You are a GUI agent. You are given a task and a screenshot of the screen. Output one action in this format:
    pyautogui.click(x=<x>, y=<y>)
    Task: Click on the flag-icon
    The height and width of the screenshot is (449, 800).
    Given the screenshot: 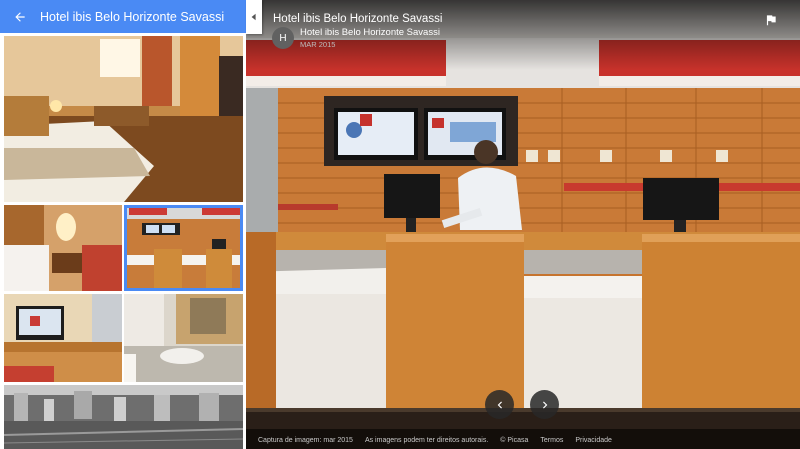 What is the action you would take?
    pyautogui.click(x=771, y=20)
    